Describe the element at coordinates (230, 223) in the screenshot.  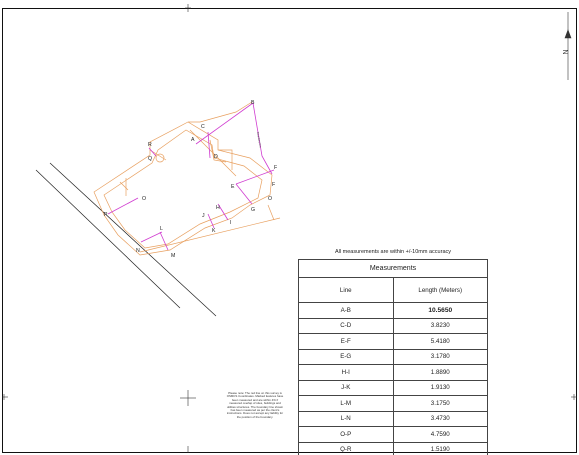
I see `point-label-I: I` at that location.